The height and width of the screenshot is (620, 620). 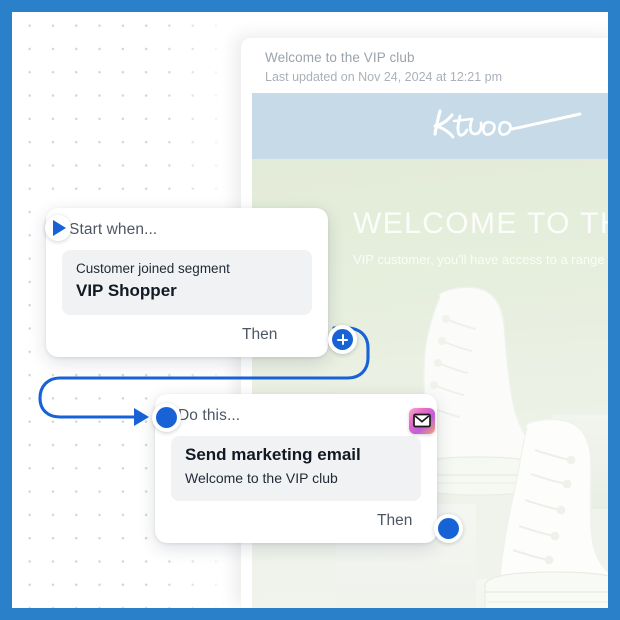 I want to click on action-then-handle, so click(x=448, y=528).